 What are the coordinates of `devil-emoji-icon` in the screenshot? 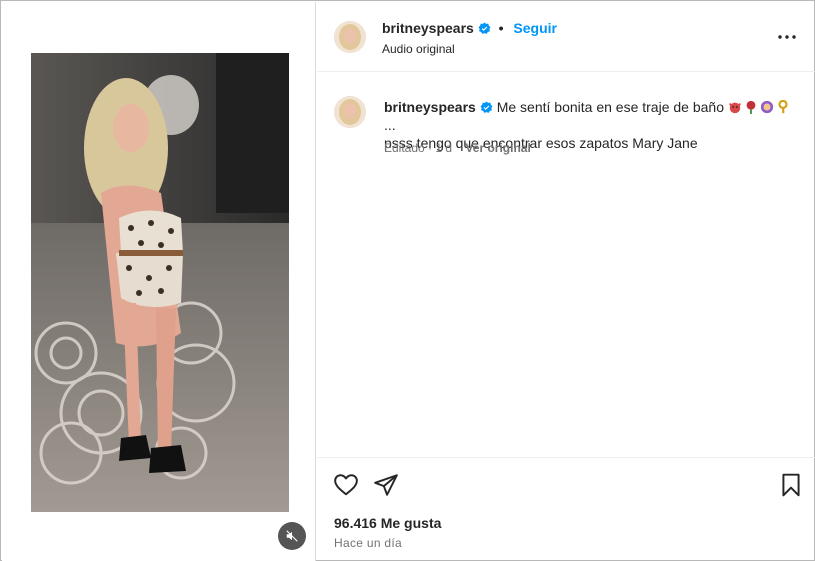 It's located at (734, 108).